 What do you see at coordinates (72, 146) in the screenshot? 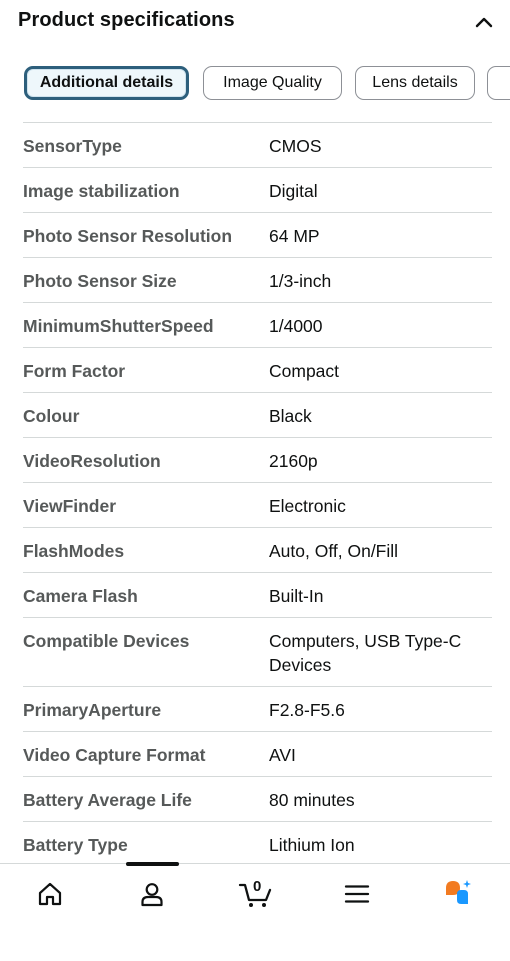
I see `spec-key: SensorType` at bounding box center [72, 146].